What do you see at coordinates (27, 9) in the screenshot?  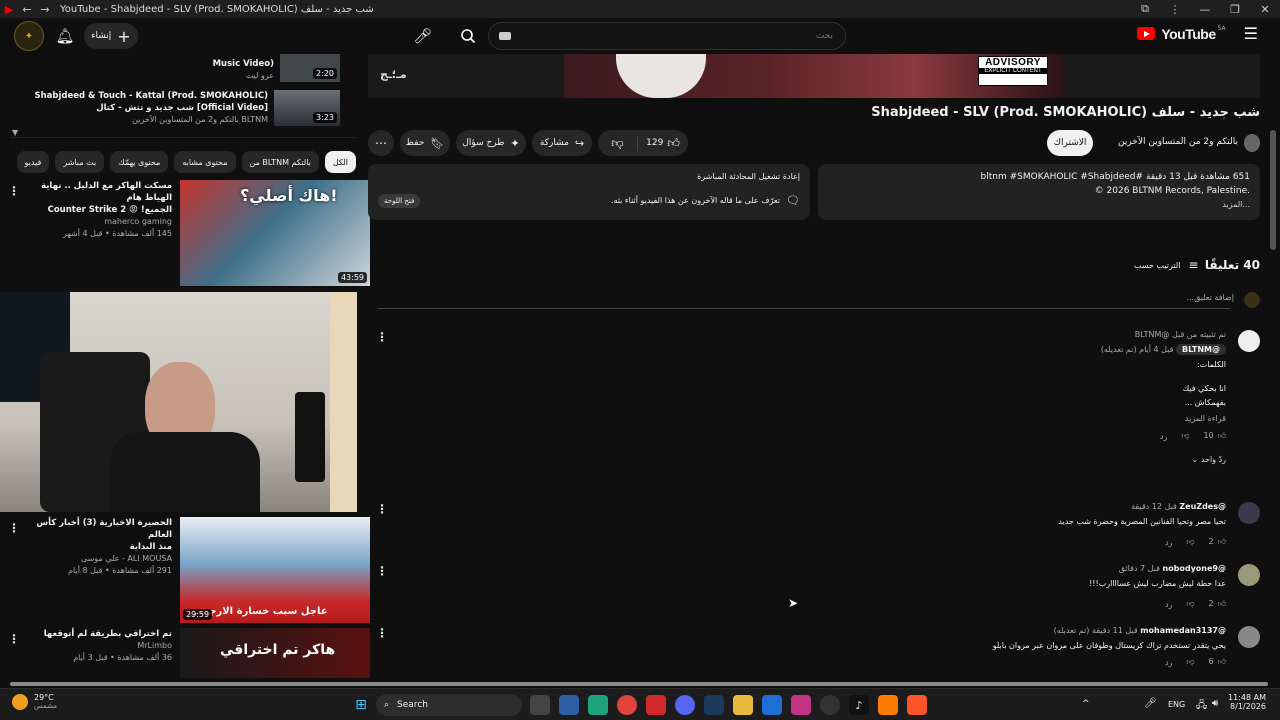 I see `back-icon: ←` at bounding box center [27, 9].